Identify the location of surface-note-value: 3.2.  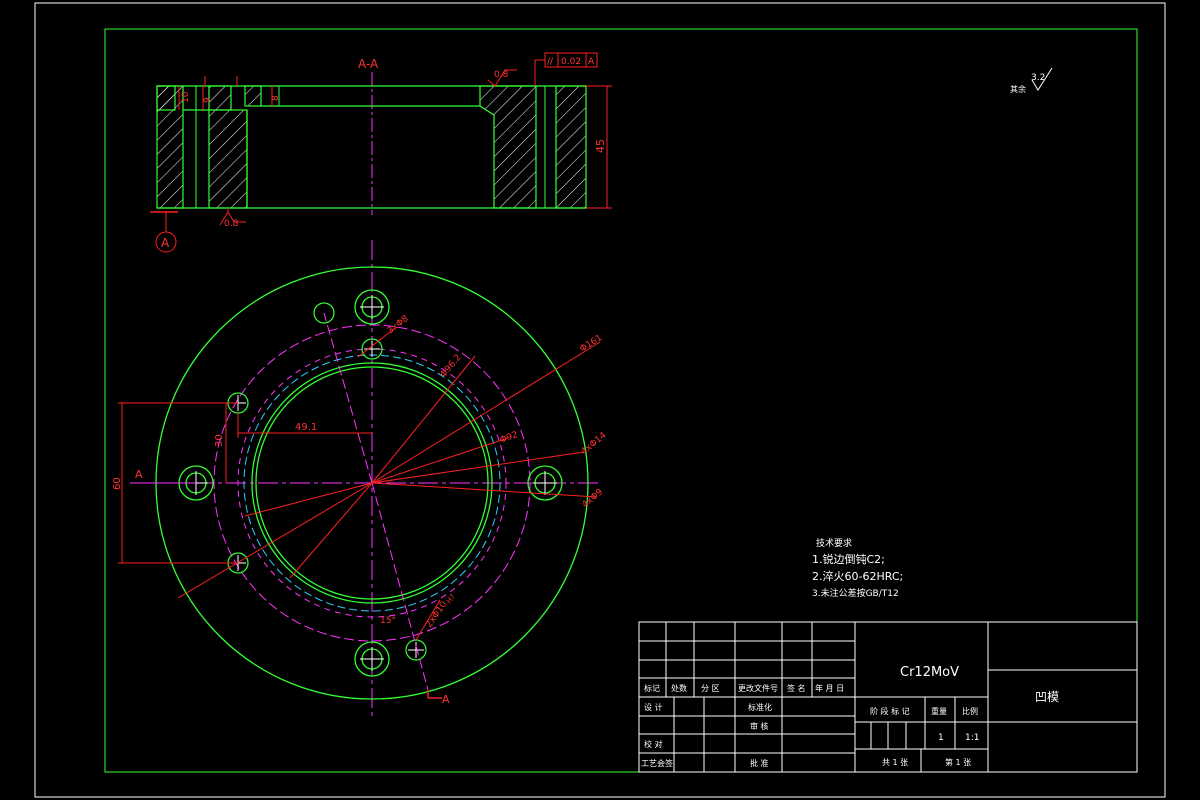
(1038, 78).